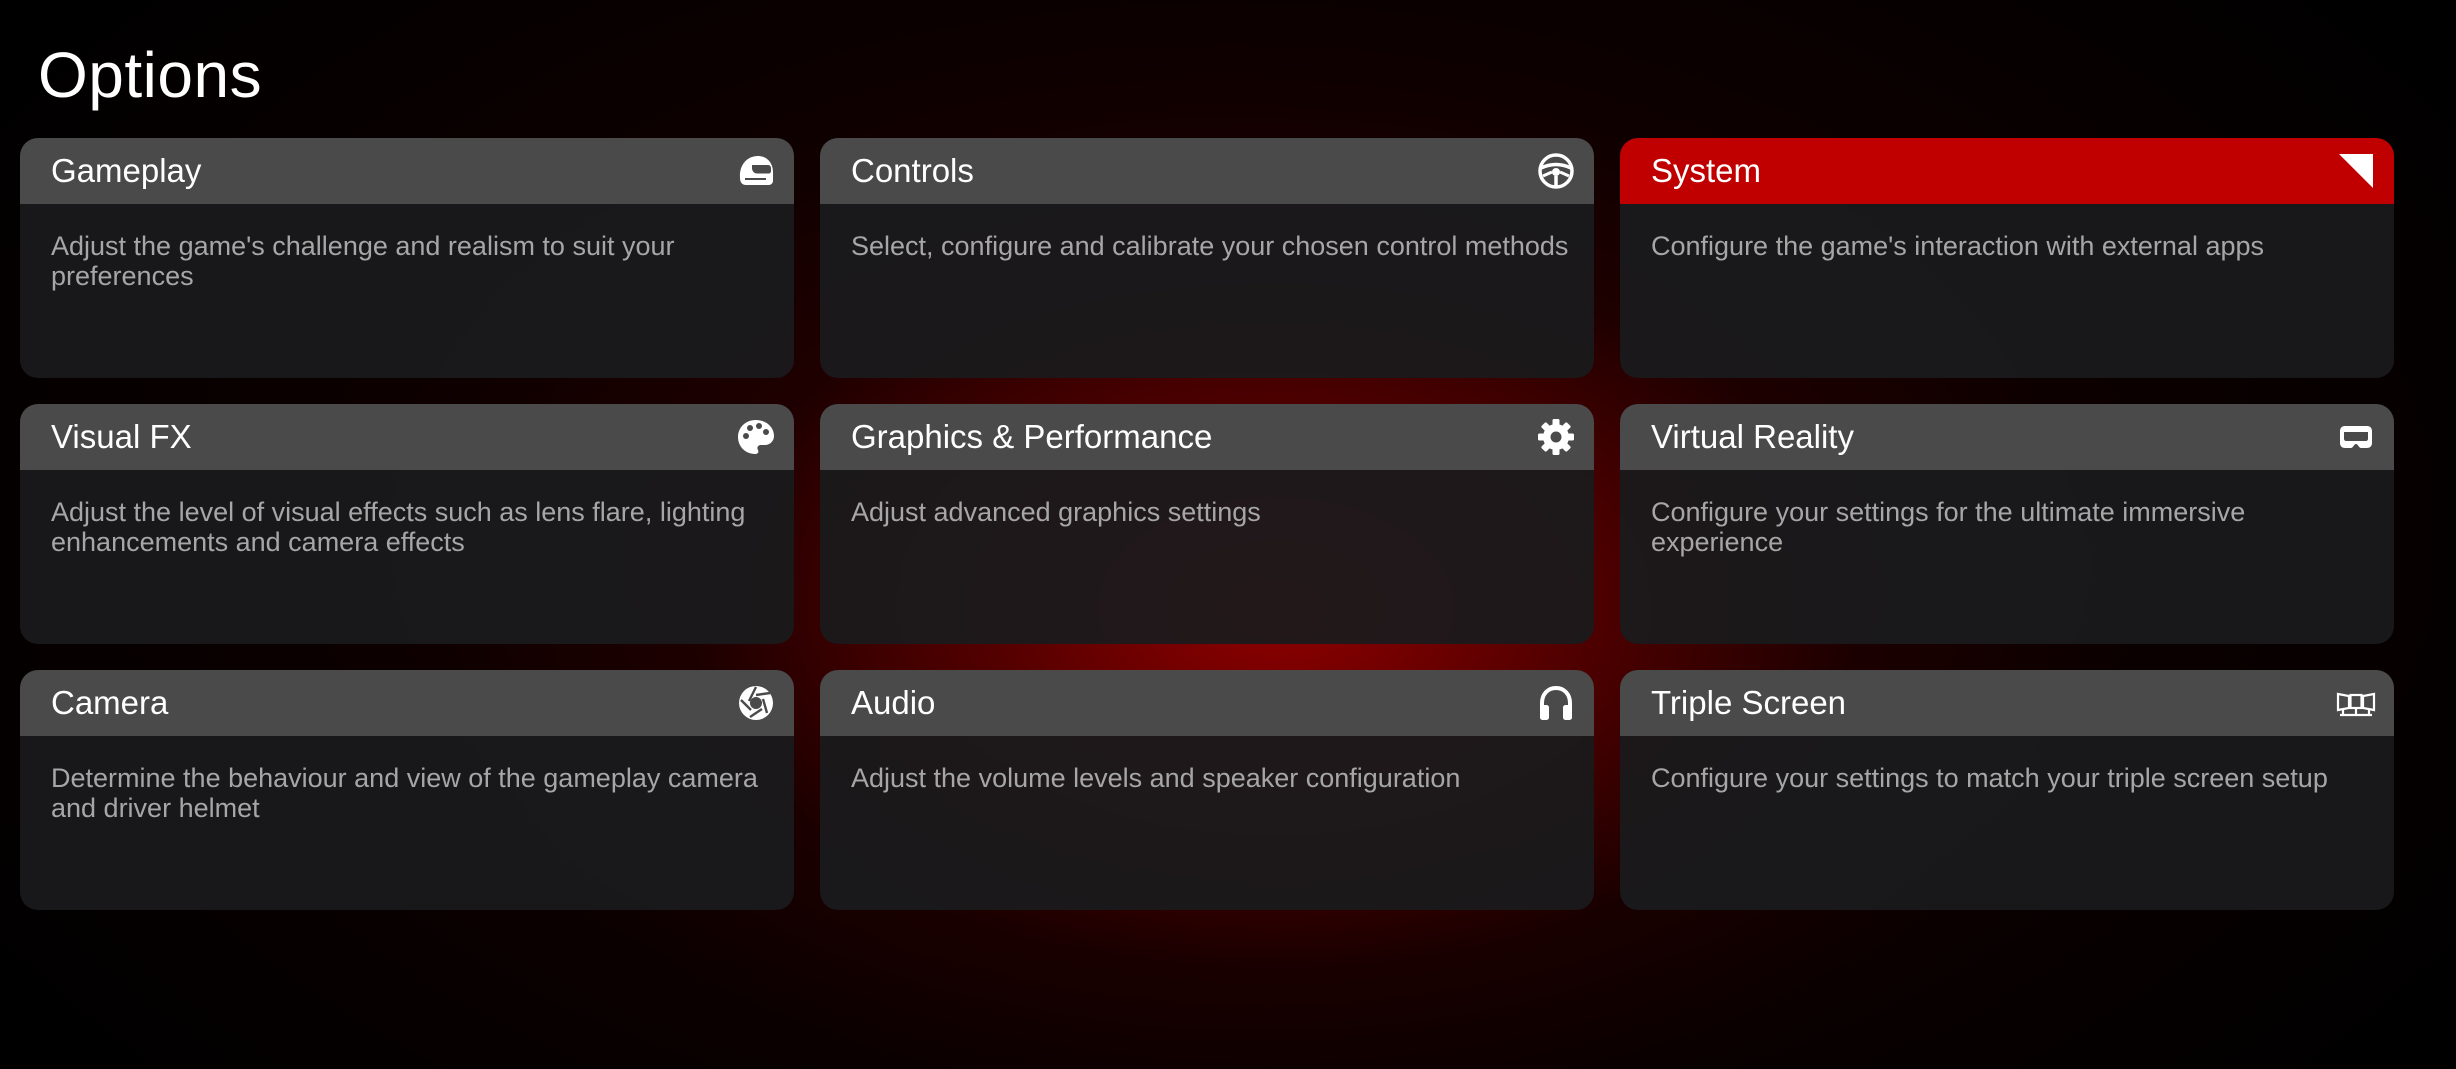 This screenshot has width=2456, height=1069. I want to click on card-title: Triple Screen, so click(1749, 702).